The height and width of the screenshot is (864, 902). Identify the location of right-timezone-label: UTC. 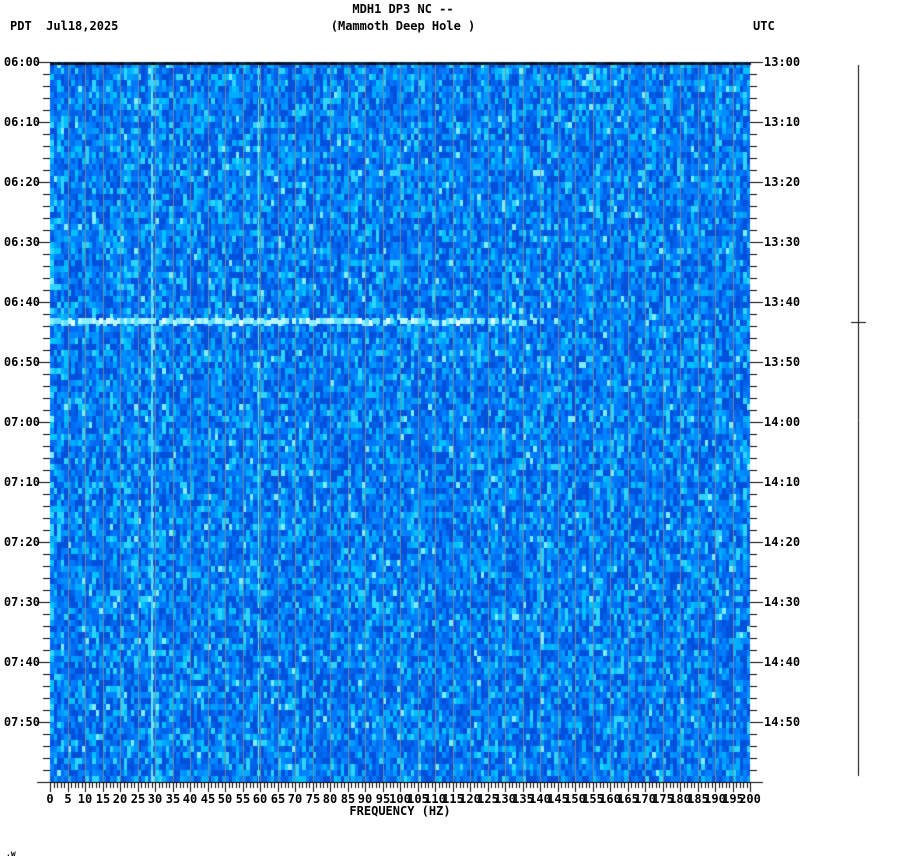
(764, 26).